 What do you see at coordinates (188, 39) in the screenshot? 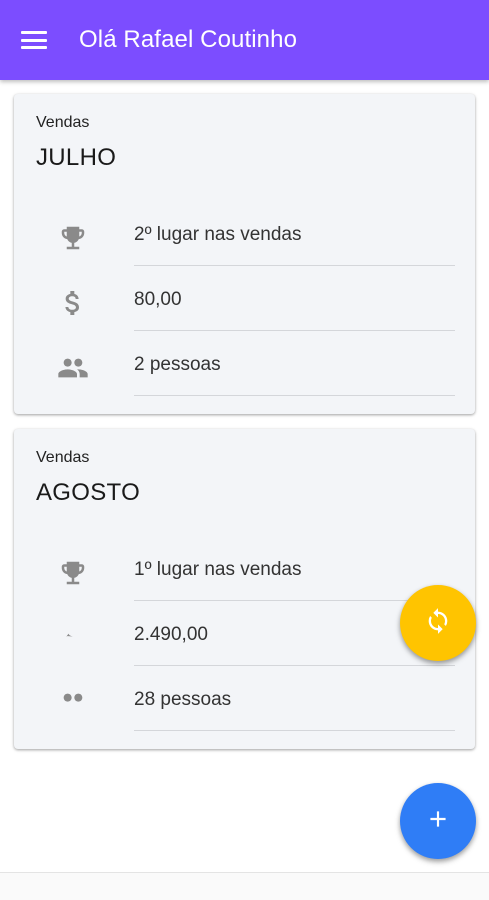
I see `page-title: Olá Rafael Coutinho` at bounding box center [188, 39].